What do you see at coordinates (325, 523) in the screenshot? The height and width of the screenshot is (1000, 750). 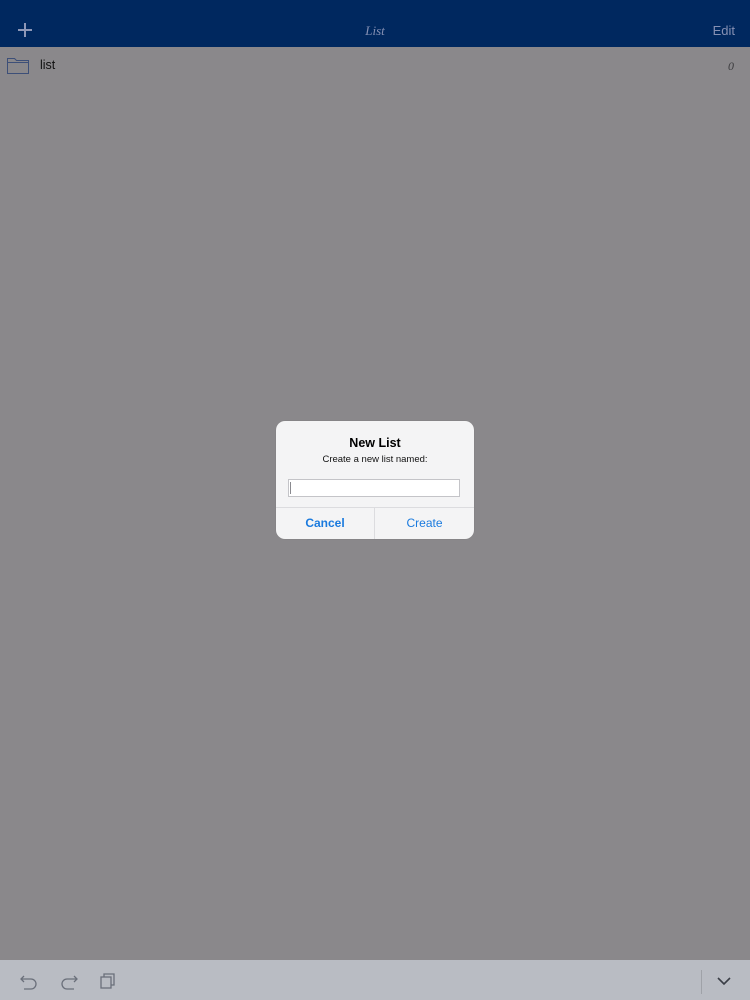 I see `cancel-button: Cancel` at bounding box center [325, 523].